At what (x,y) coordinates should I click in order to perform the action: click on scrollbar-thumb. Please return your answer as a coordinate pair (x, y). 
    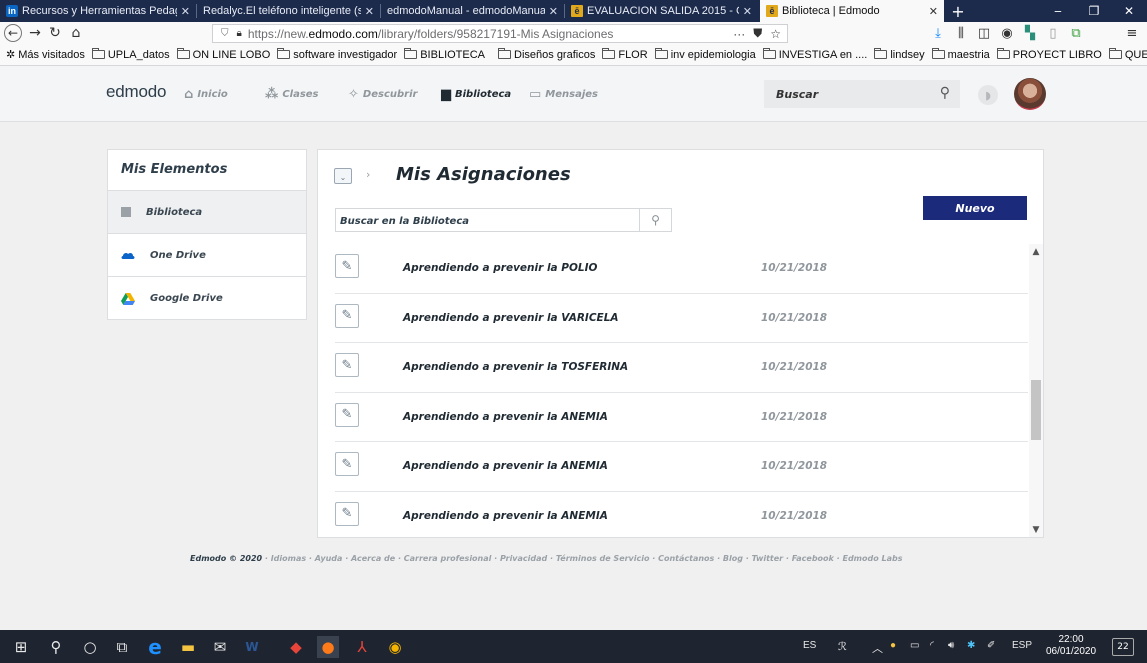
    Looking at the image, I should click on (1036, 410).